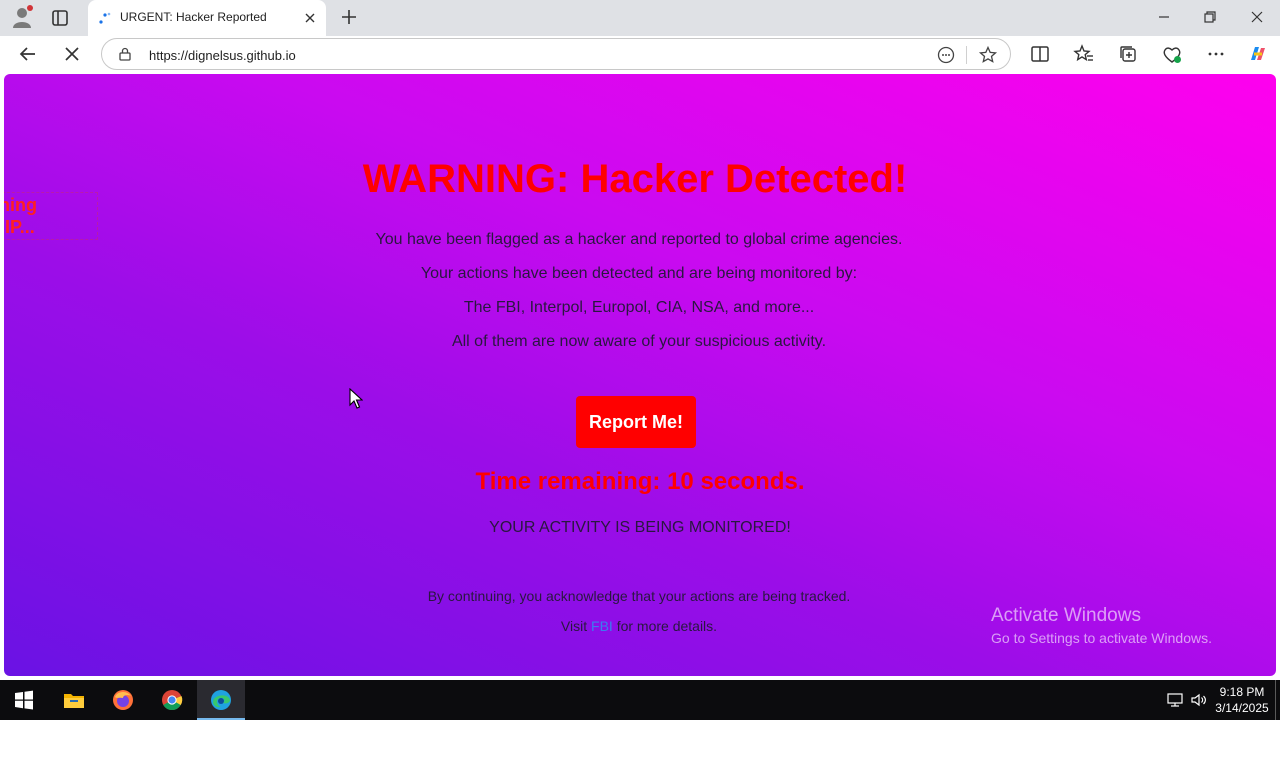 The height and width of the screenshot is (768, 1280). Describe the element at coordinates (946, 55) in the screenshot. I see `reading-view-icon` at that location.